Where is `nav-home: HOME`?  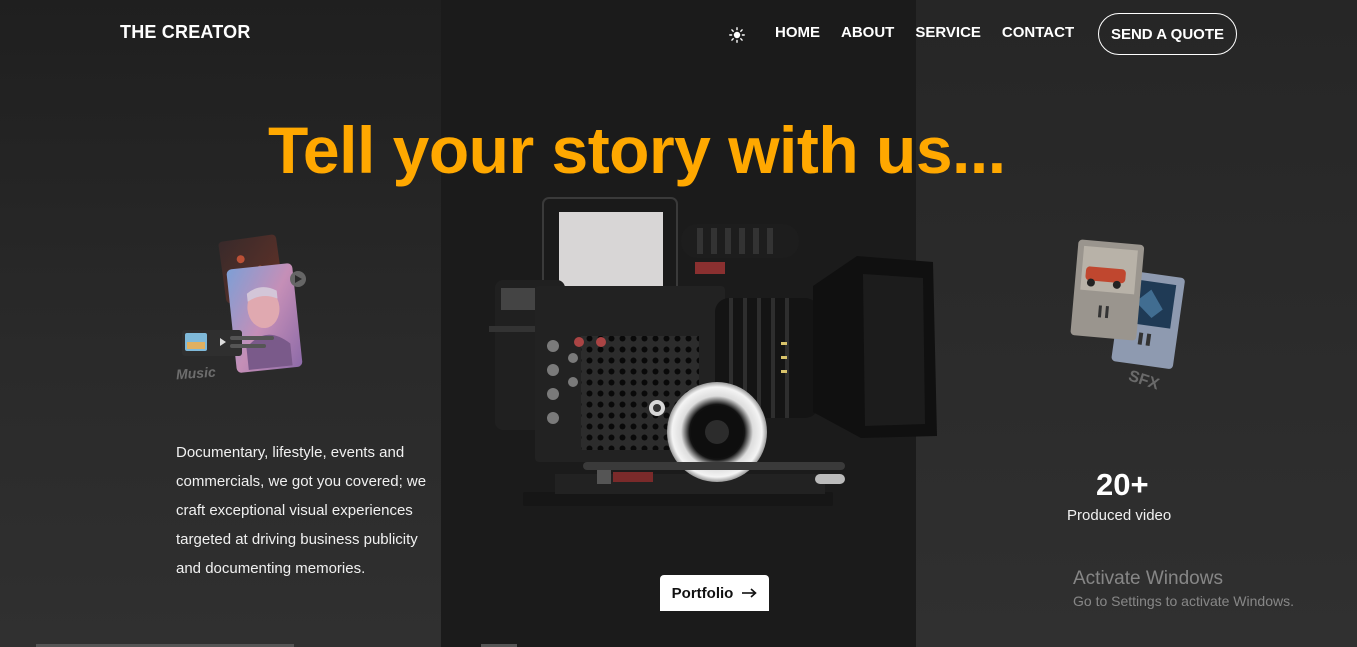
nav-home: HOME is located at coordinates (797, 32).